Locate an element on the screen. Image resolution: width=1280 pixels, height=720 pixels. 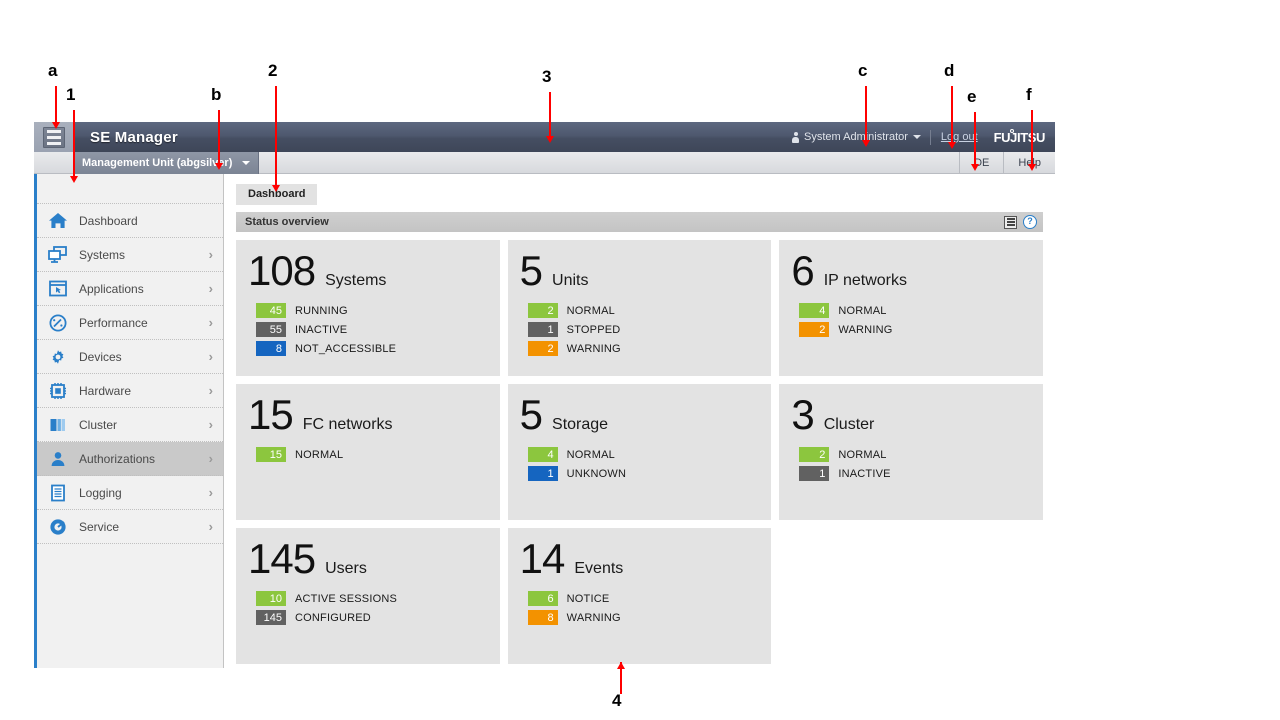
status-tile-cluster: 3 Cluster 2 NORMAL 1 INACTIVE is located at coordinates (911, 452).